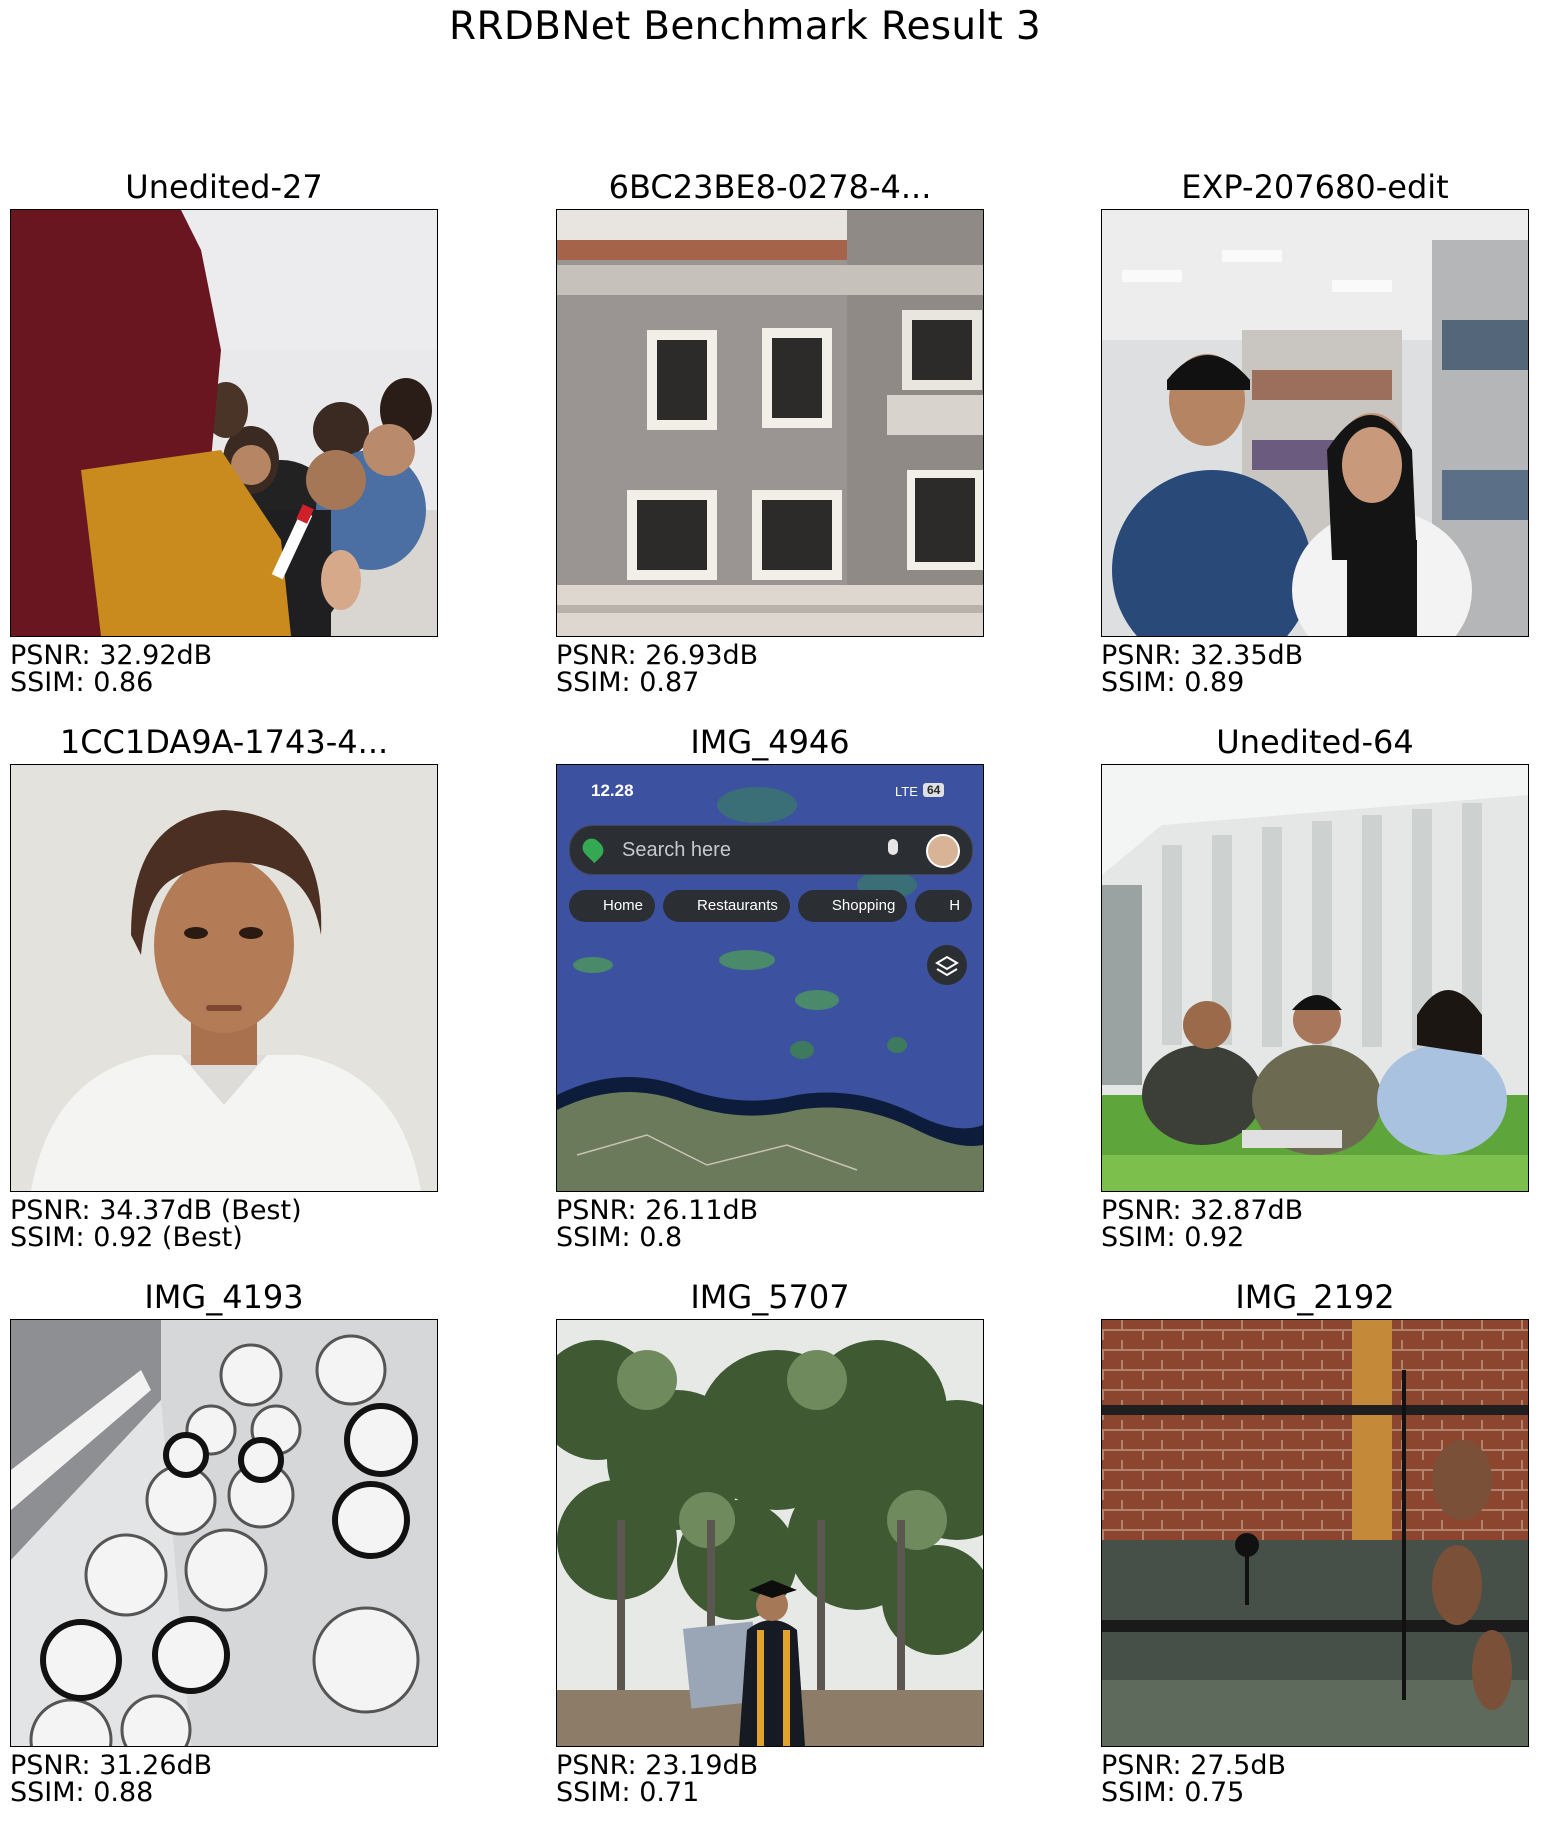  I want to click on image-title: IMG_4193, so click(224, 1297).